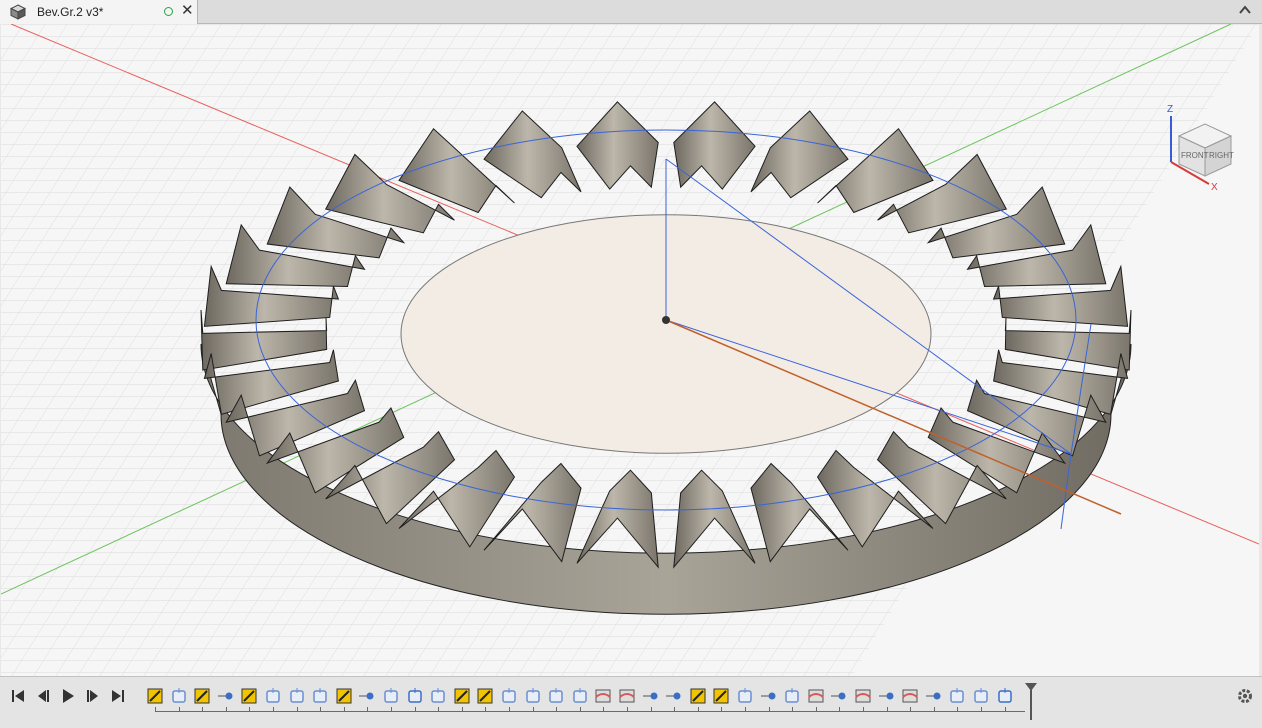 This screenshot has width=1262, height=728. I want to click on origin-point, so click(666, 320).